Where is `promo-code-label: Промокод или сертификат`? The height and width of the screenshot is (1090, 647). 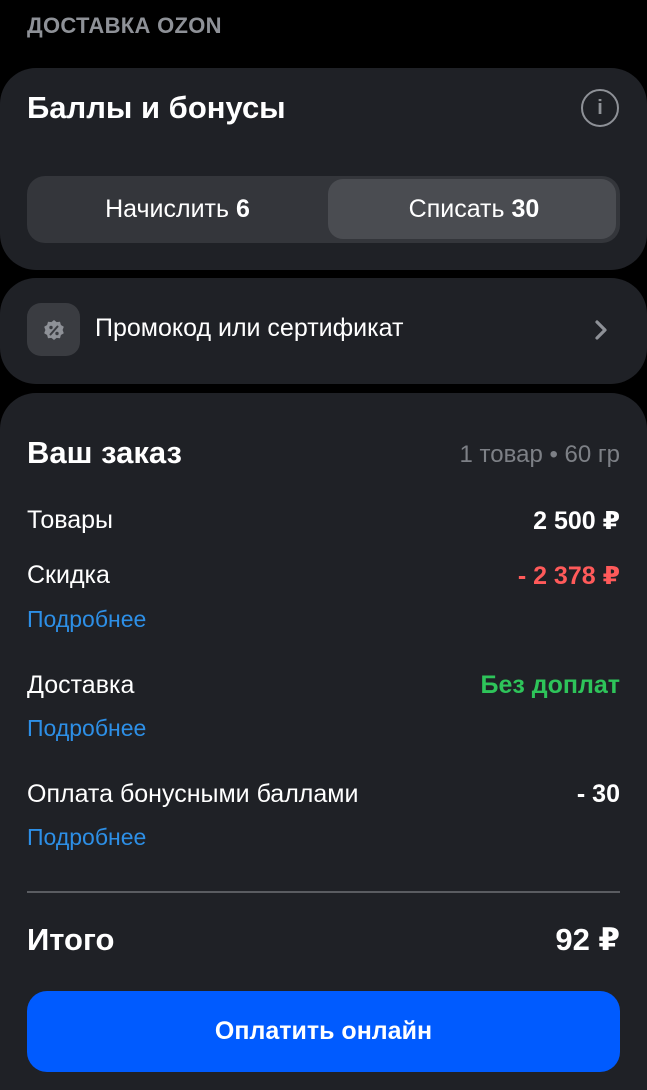
promo-code-label: Промокод или сертификат is located at coordinates (249, 328).